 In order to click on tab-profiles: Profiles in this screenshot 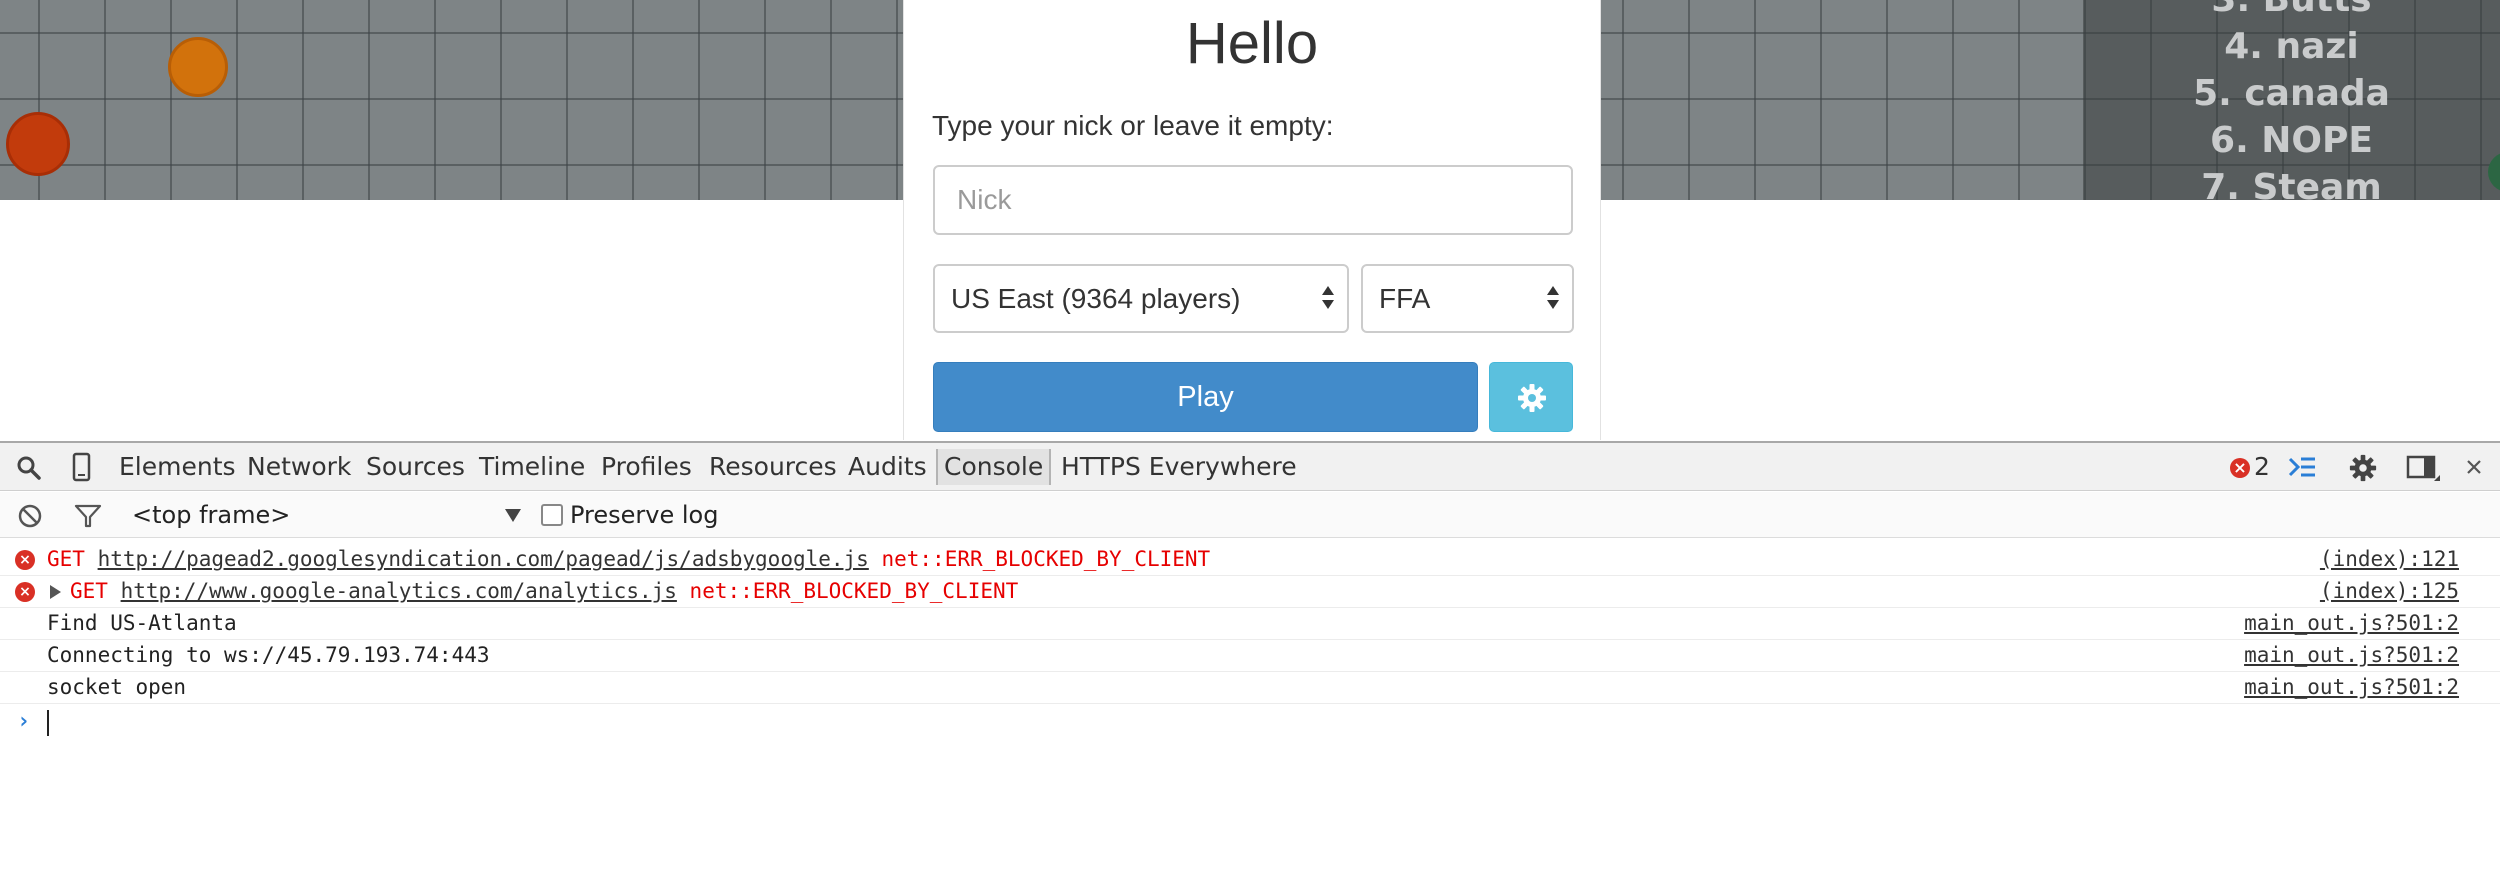, I will do `click(646, 467)`.